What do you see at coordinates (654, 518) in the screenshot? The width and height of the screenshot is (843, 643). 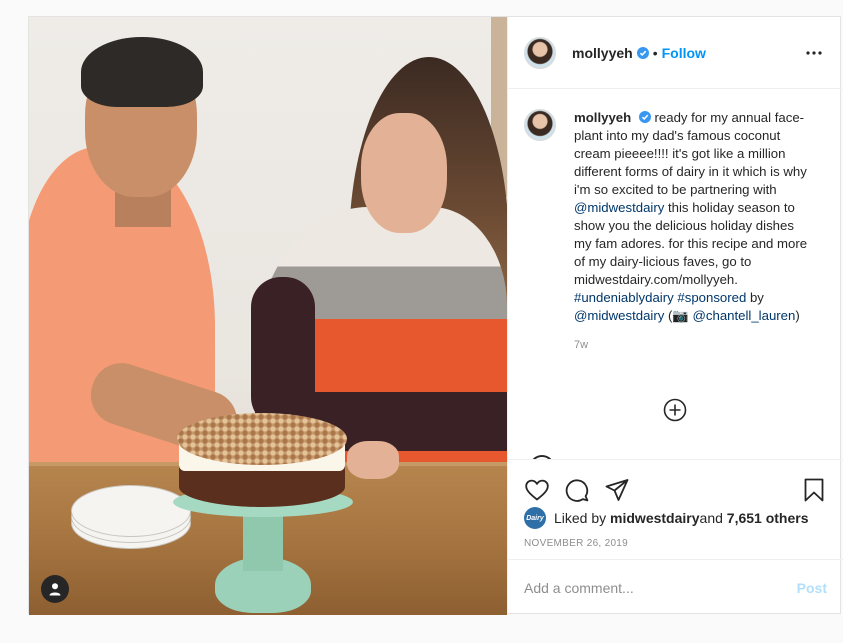 I see `liker-username: midwestdairy` at bounding box center [654, 518].